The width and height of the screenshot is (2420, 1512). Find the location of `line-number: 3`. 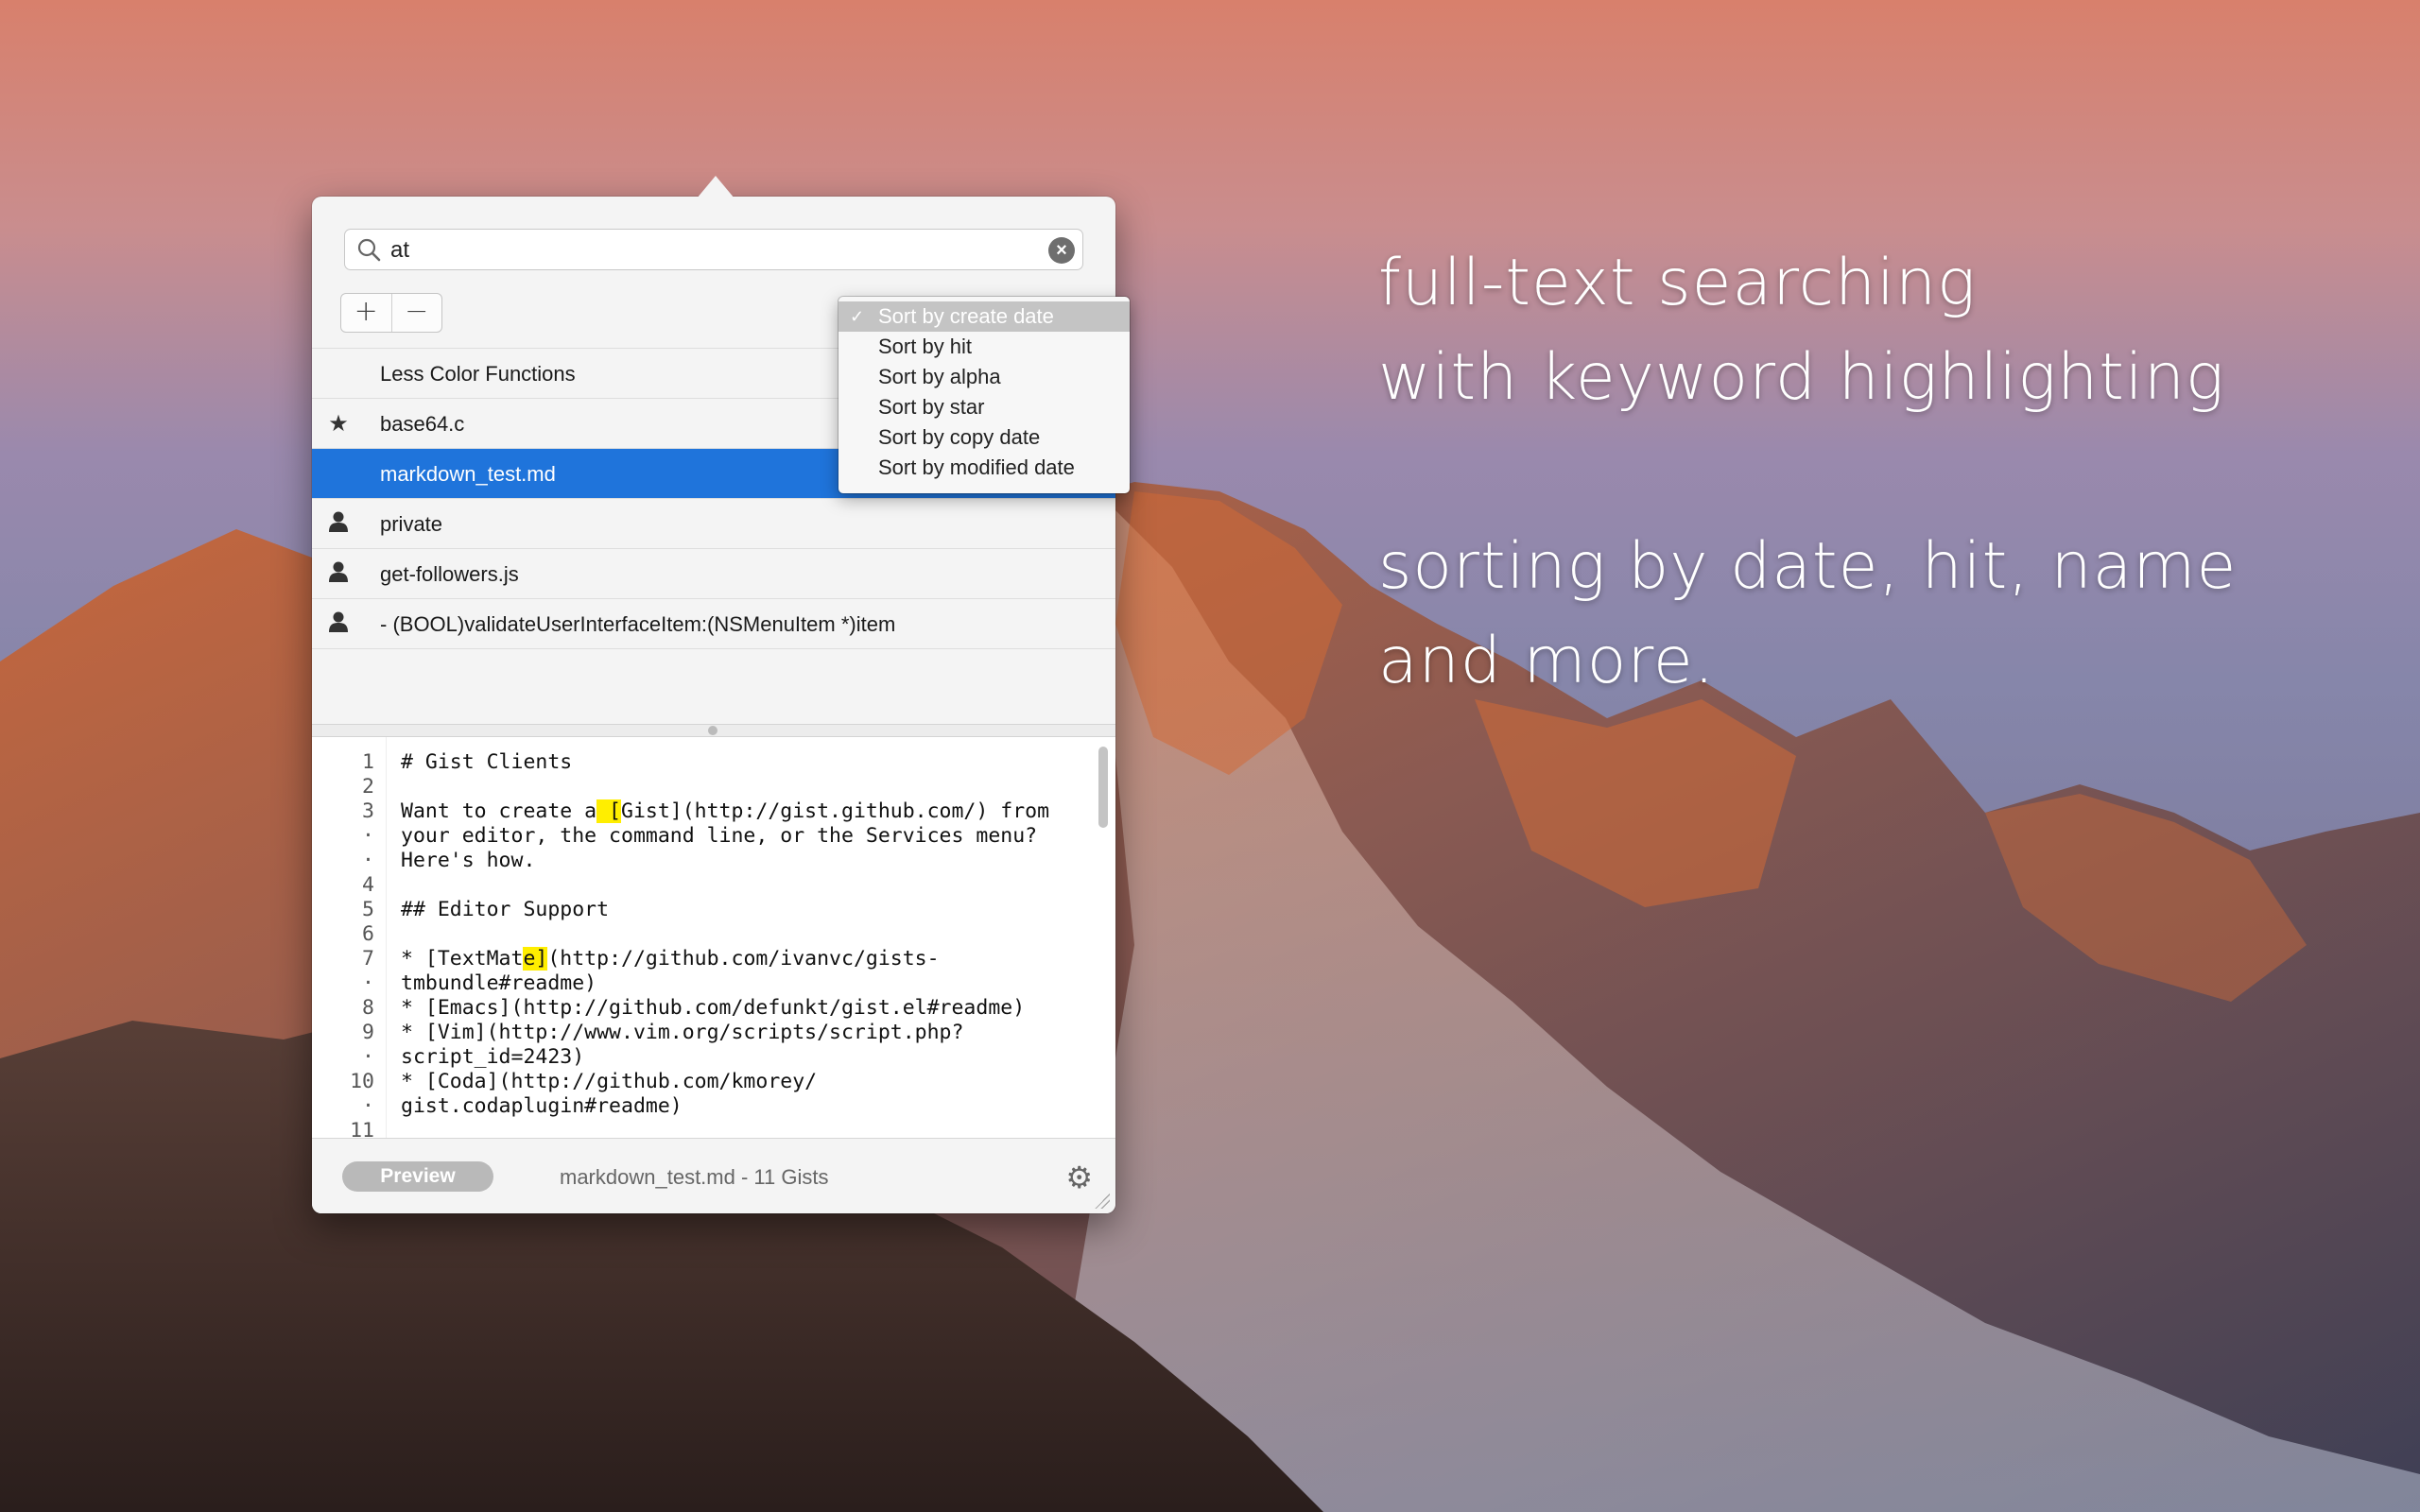

line-number: 3 is located at coordinates (368, 811).